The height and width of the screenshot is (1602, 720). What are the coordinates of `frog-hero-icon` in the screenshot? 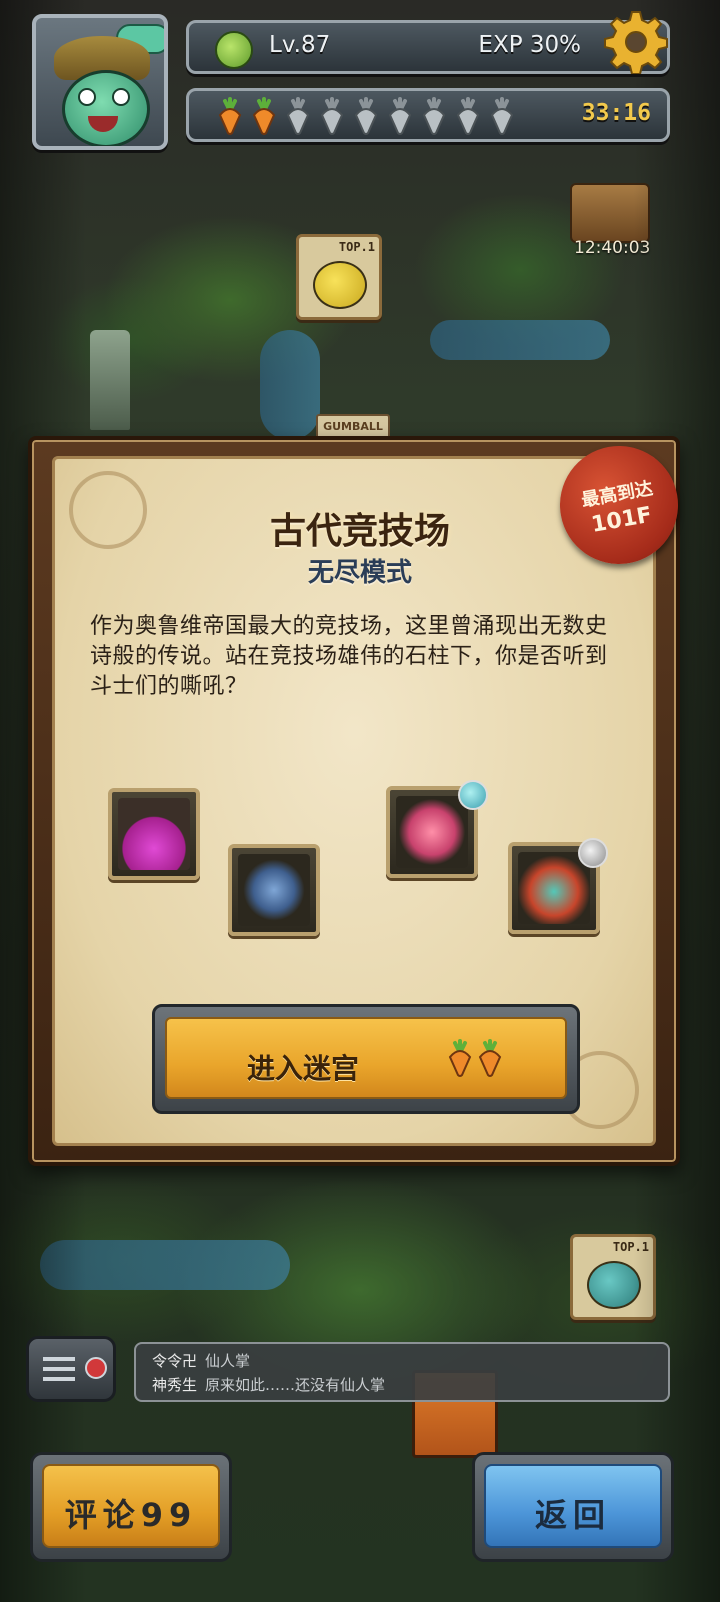 It's located at (106, 108).